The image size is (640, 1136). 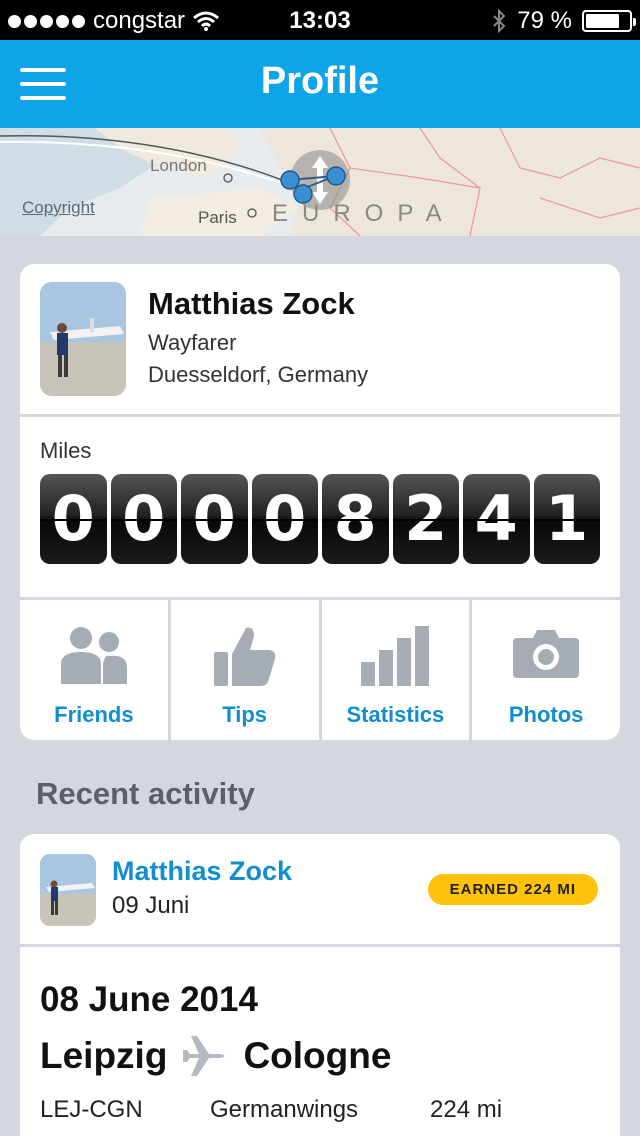 I want to click on airline-name: Germanwings, so click(x=284, y=1109).